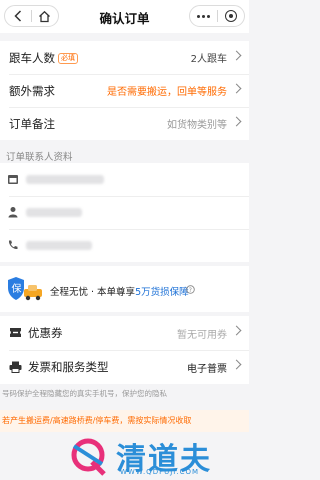 This screenshot has height=480, width=320. Describe the element at coordinates (151, 456) in the screenshot. I see `watermark-logo: 清道夫 WWW.QDFUJI.COM` at that location.